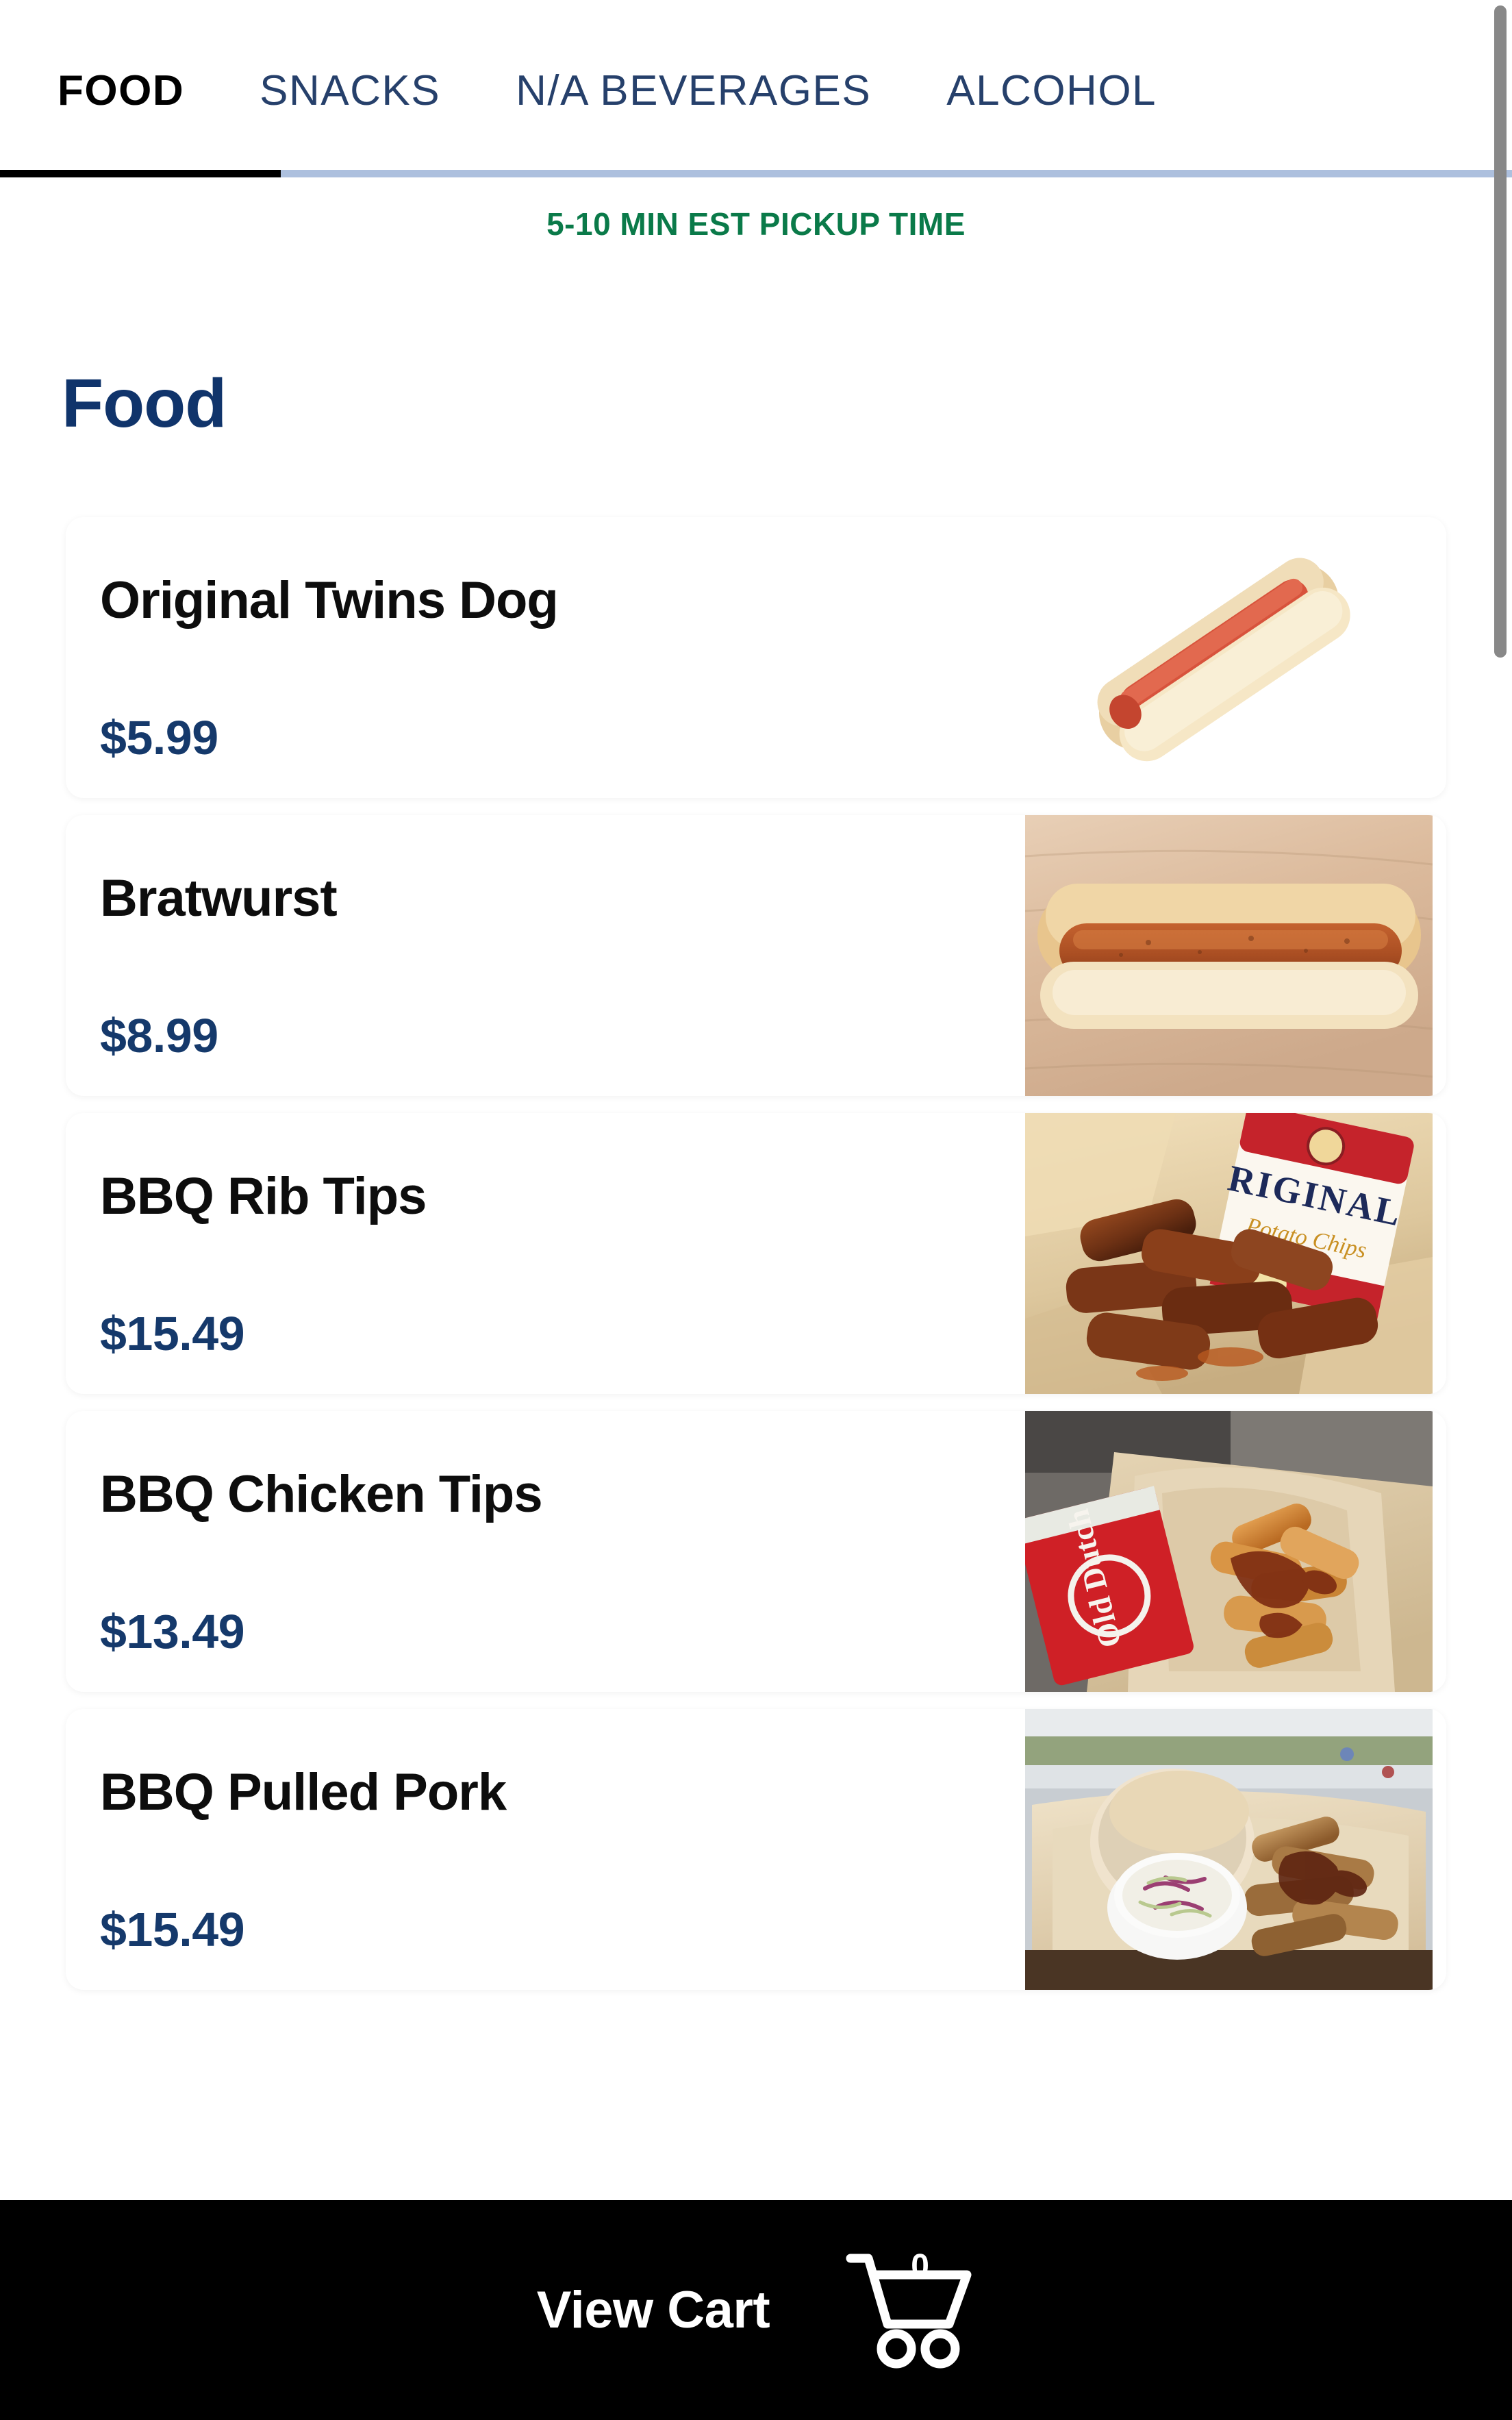 The height and width of the screenshot is (2420, 1512). Describe the element at coordinates (172, 1632) in the screenshot. I see `menu-item-price: $13.49` at that location.